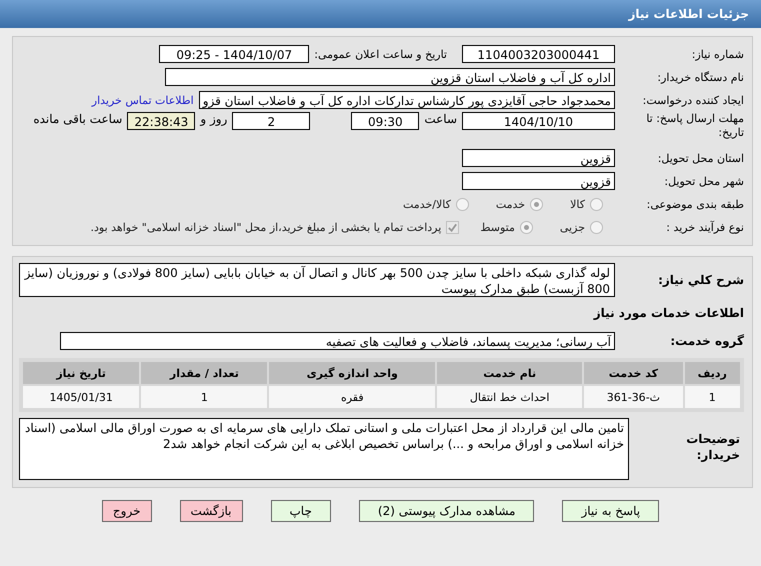 The height and width of the screenshot is (566, 761). I want to click on city-field: قزوین, so click(538, 181).